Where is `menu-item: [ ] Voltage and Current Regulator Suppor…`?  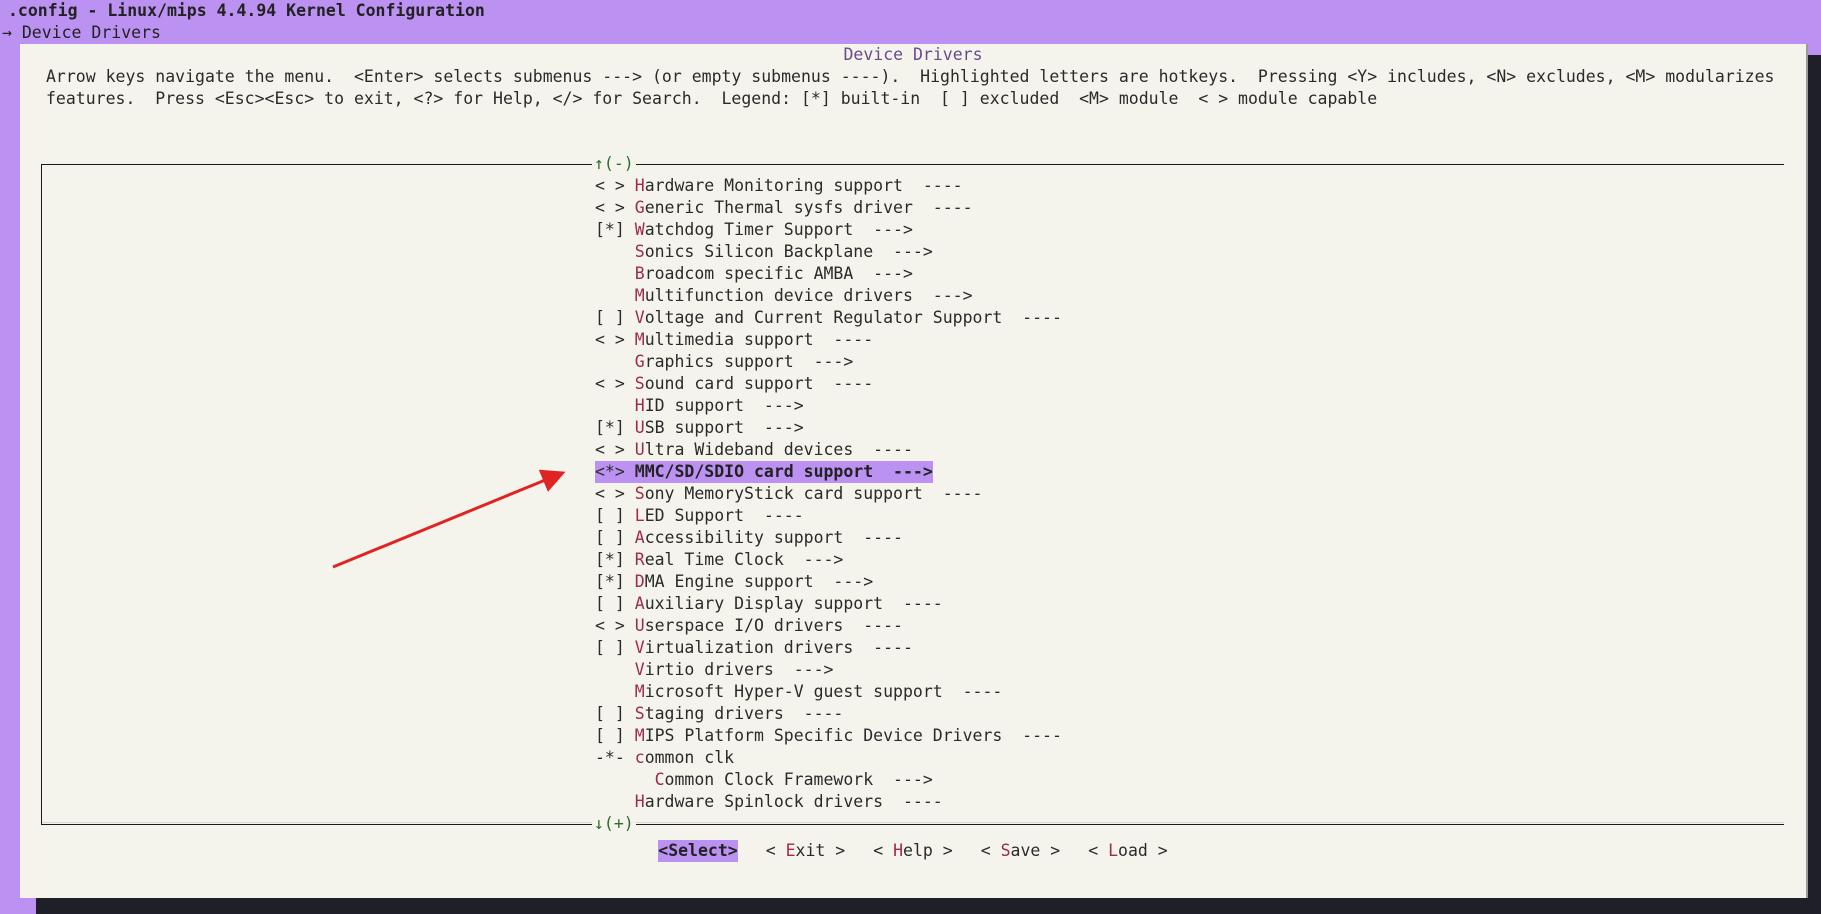 menu-item: [ ] Voltage and Current Regulator Suppor… is located at coordinates (828, 318).